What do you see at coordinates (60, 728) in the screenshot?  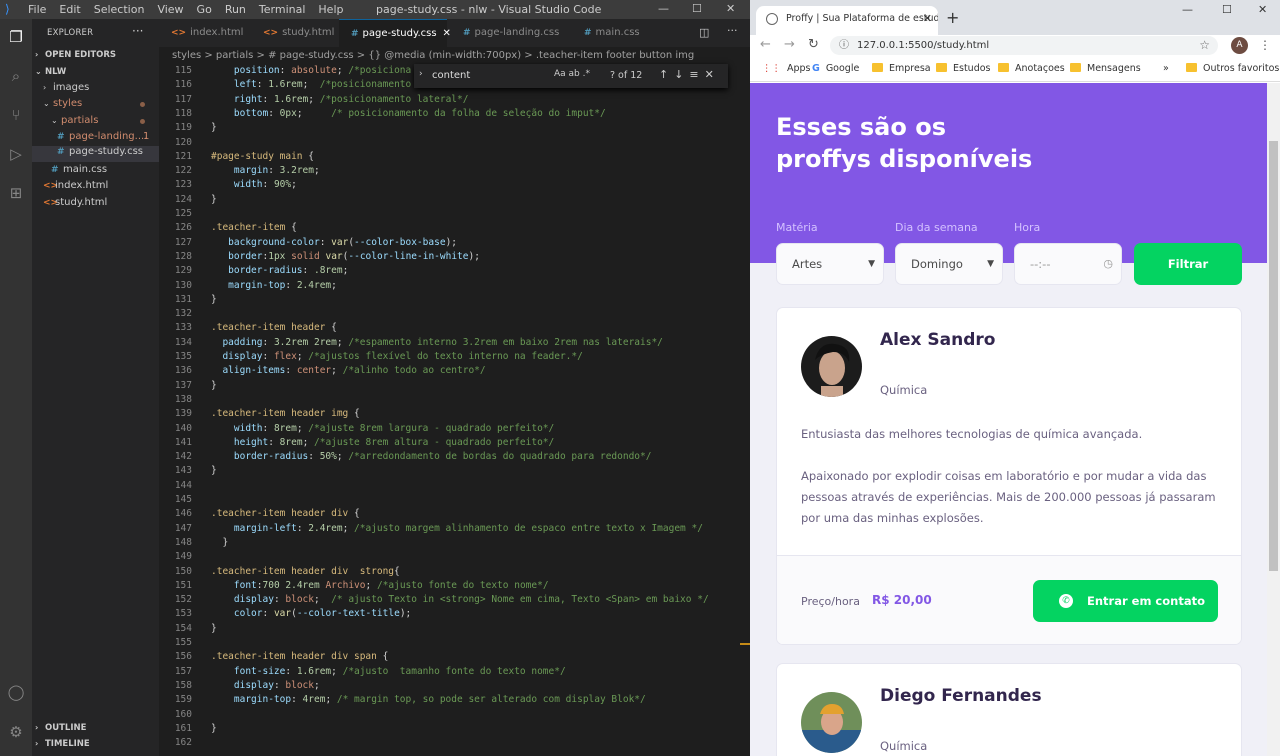 I see `outline-section: › OUTLINE` at bounding box center [60, 728].